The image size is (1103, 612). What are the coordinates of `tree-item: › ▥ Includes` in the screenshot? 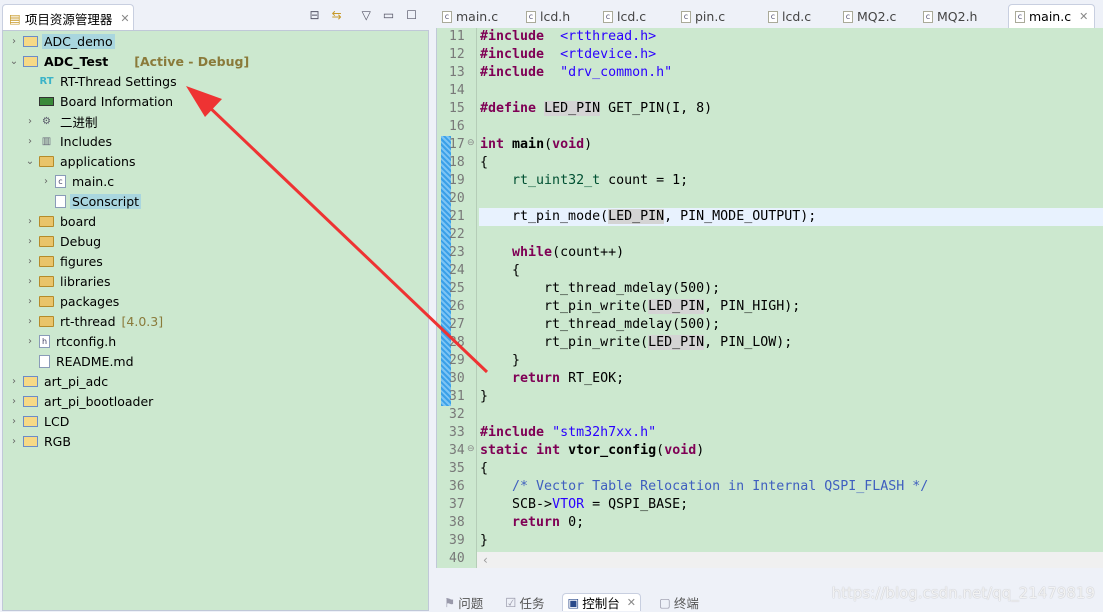 It's located at (69, 141).